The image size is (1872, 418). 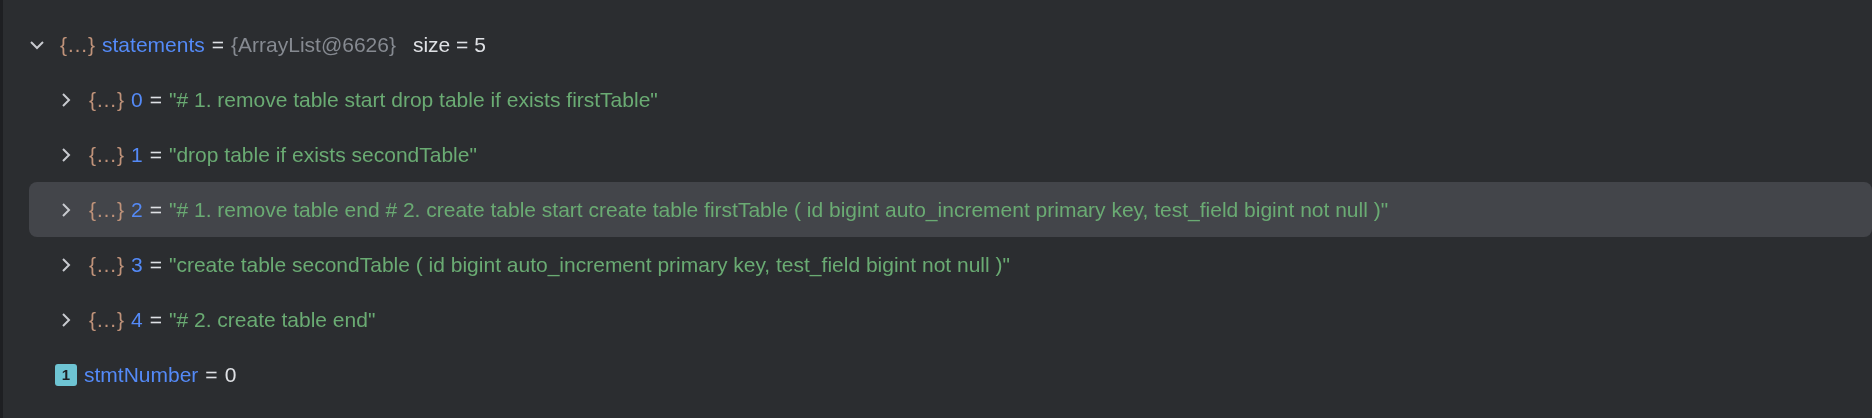 I want to click on tree-row: {…} statements = {ArrayList@6626} size = 5, so click(x=950, y=44).